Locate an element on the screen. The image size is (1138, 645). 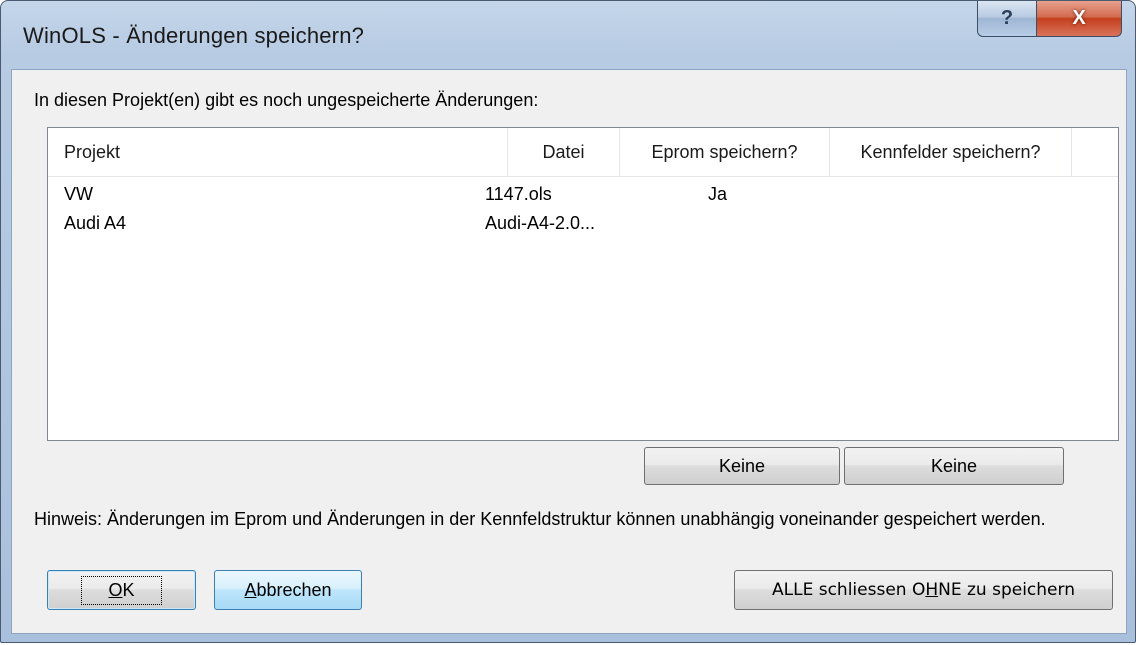
help-button: ? is located at coordinates (1007, 19).